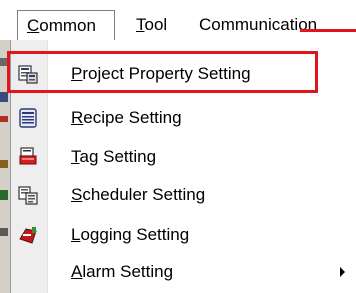 The image size is (356, 293). Describe the element at coordinates (183, 157) in the screenshot. I see `menu-item-tag-setting: Tag Setting` at that location.